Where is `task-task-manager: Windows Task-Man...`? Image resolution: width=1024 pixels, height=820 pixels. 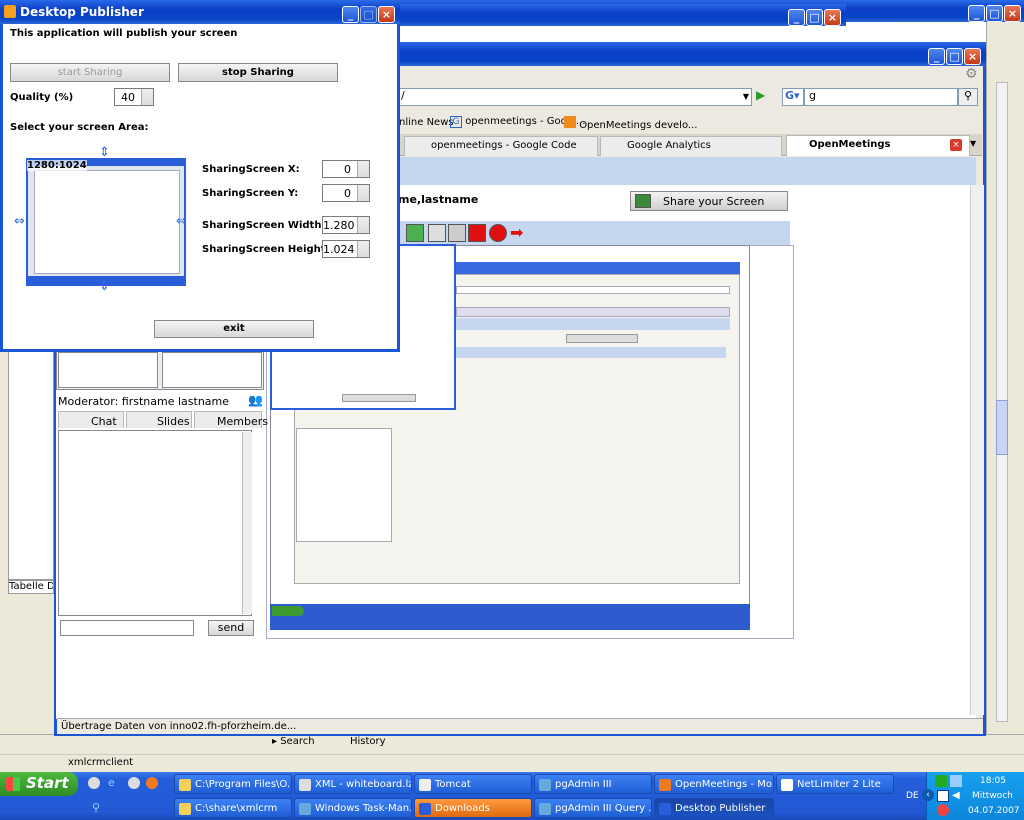
task-task-manager: Windows Task-Man... is located at coordinates (353, 808).